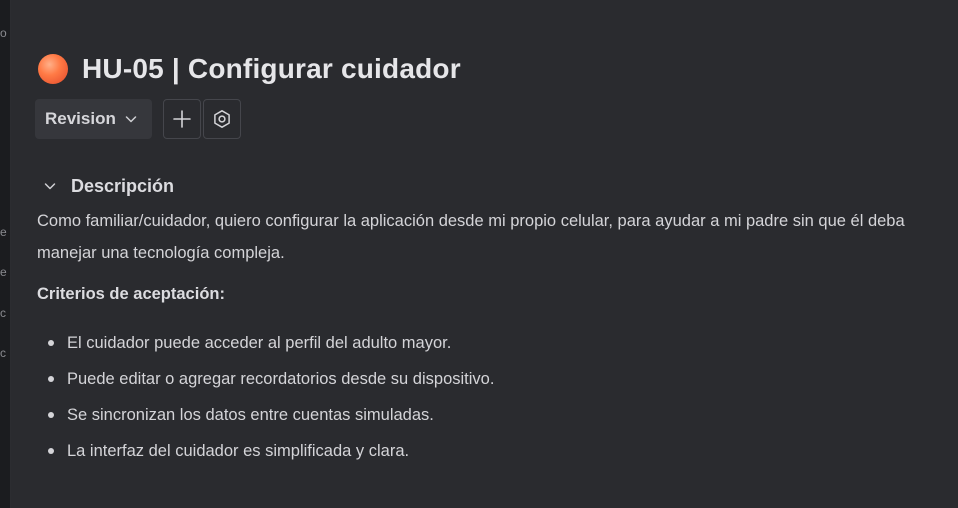  I want to click on acceptance-criteria-heading: Criterios de aceptación:, so click(131, 294).